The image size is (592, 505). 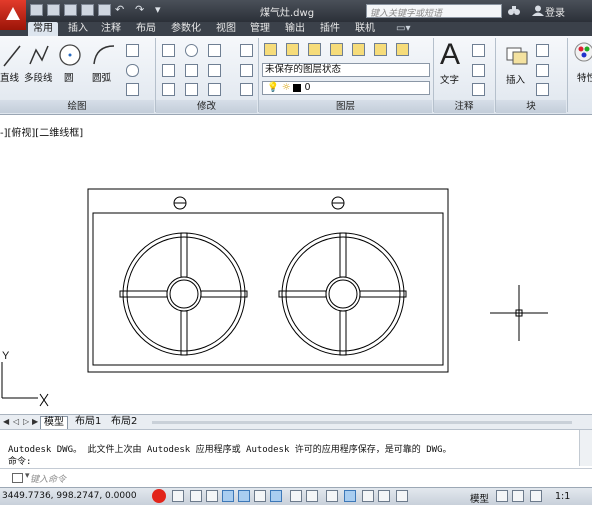 I want to click on polar-tracking-icon, so click(x=228, y=496).